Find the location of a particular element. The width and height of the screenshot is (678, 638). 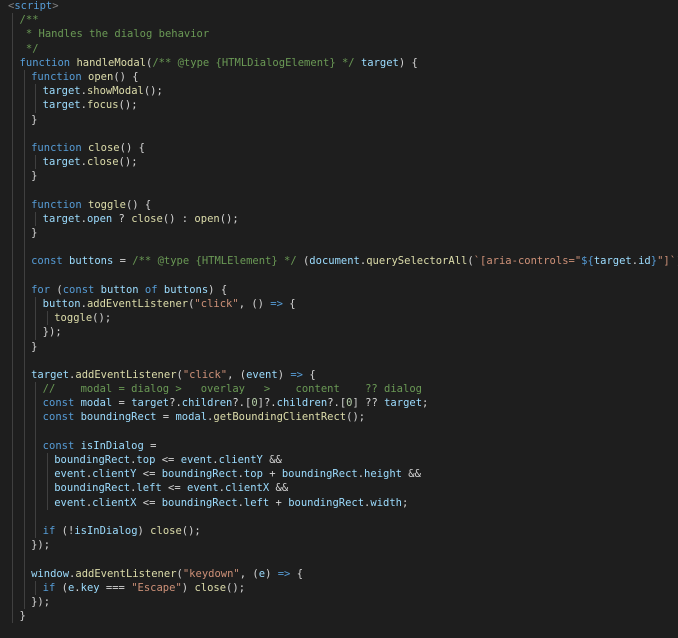

code-token: addEventListener is located at coordinates (137, 303).